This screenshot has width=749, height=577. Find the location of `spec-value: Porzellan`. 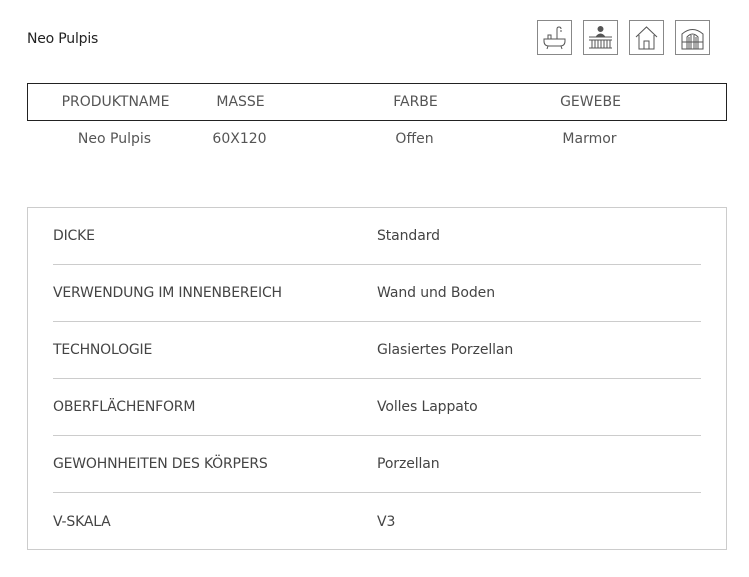

spec-value: Porzellan is located at coordinates (408, 464).